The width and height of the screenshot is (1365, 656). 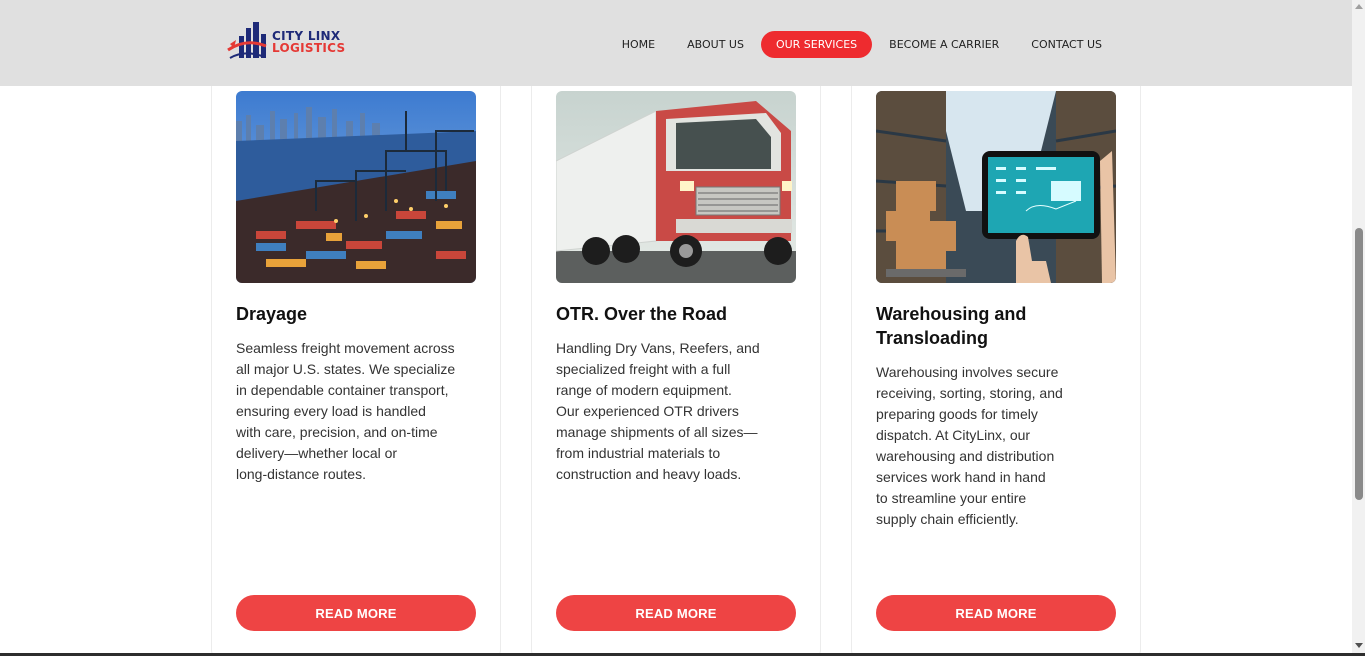 What do you see at coordinates (638, 453) in the screenshot?
I see `description-line: from industrial materials to` at bounding box center [638, 453].